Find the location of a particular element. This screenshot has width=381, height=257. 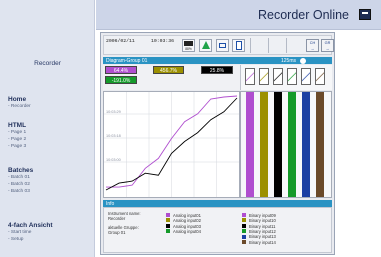

nav-group-batches: Batches - Batch 01 - Batch 02 - Batch 03 is located at coordinates (20, 181).